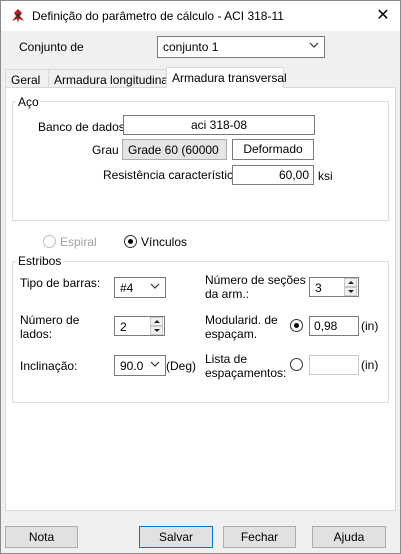 The height and width of the screenshot is (554, 401). I want to click on tab-label: Armadura longitudinal, so click(112, 80).